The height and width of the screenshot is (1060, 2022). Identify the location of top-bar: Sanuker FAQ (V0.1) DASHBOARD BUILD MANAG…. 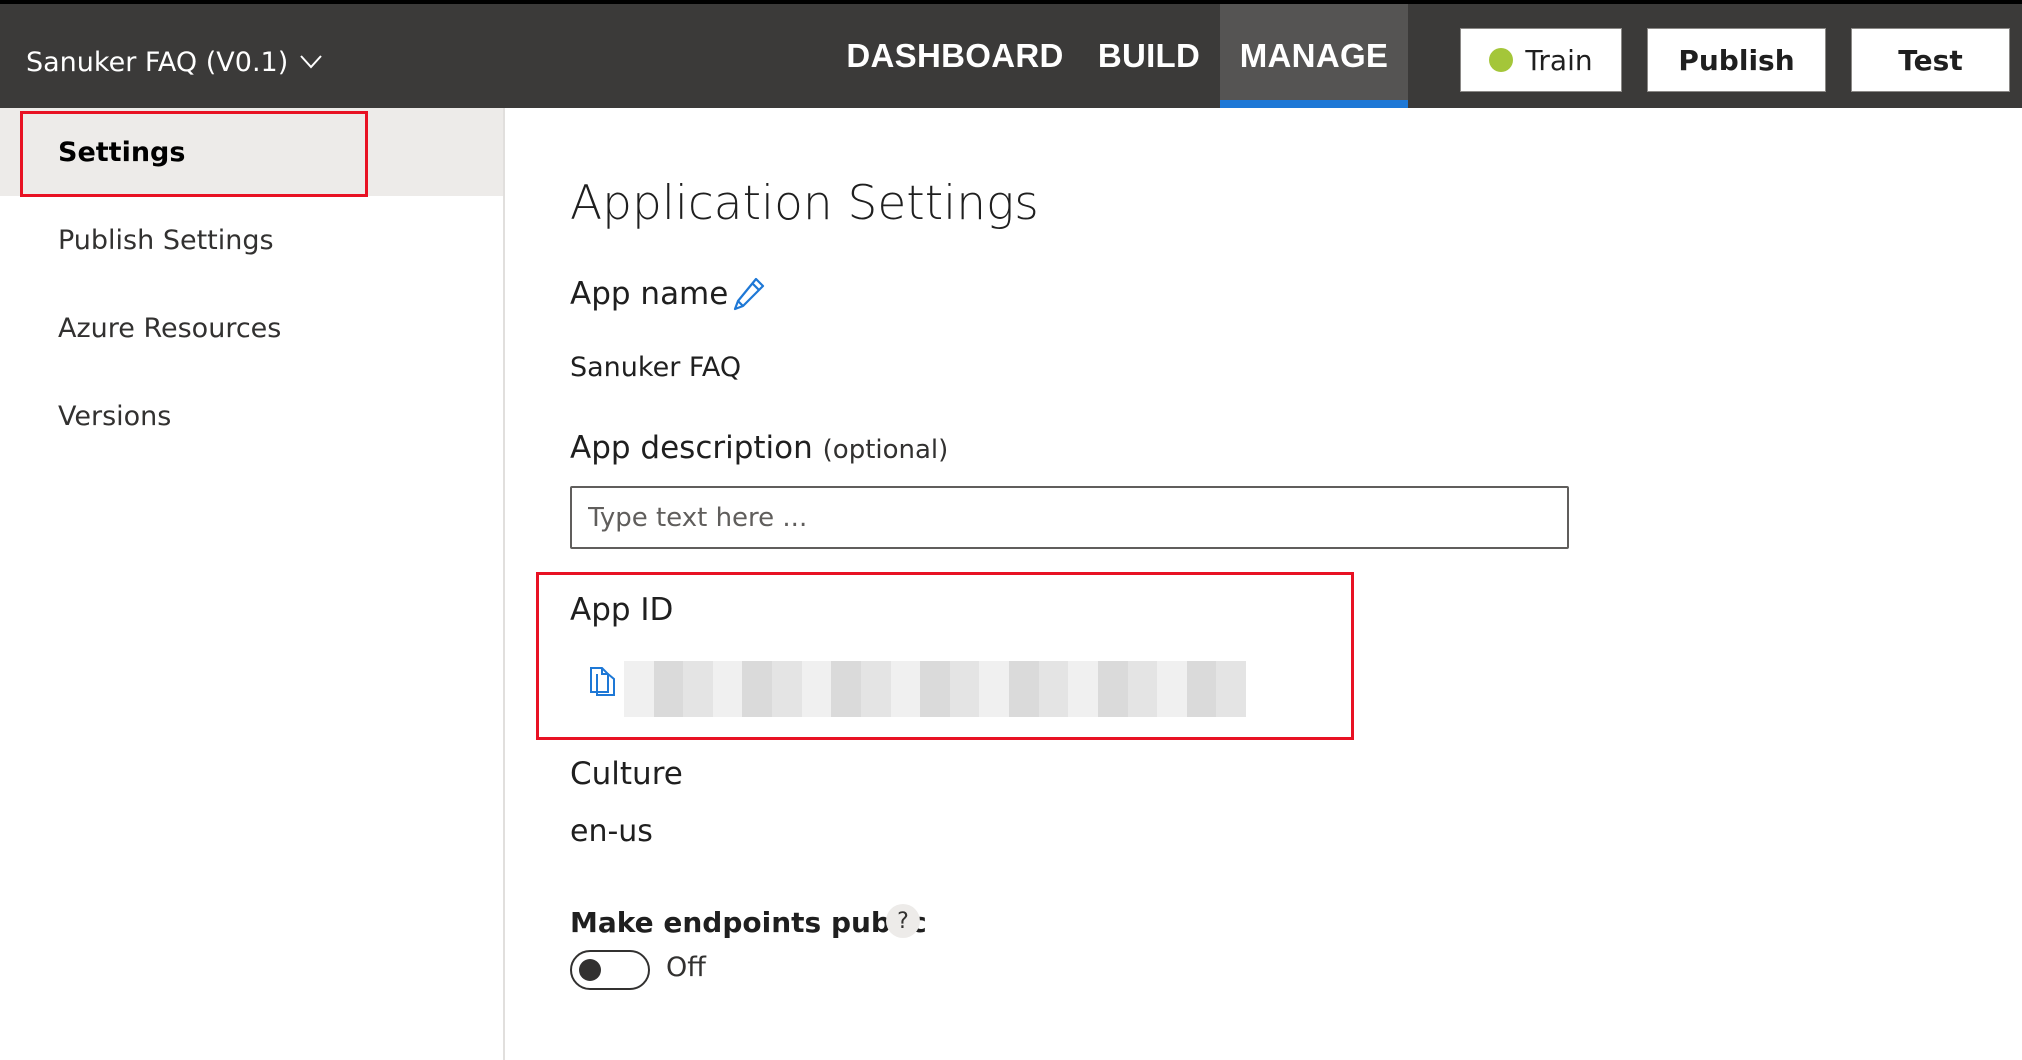
(1011, 54).